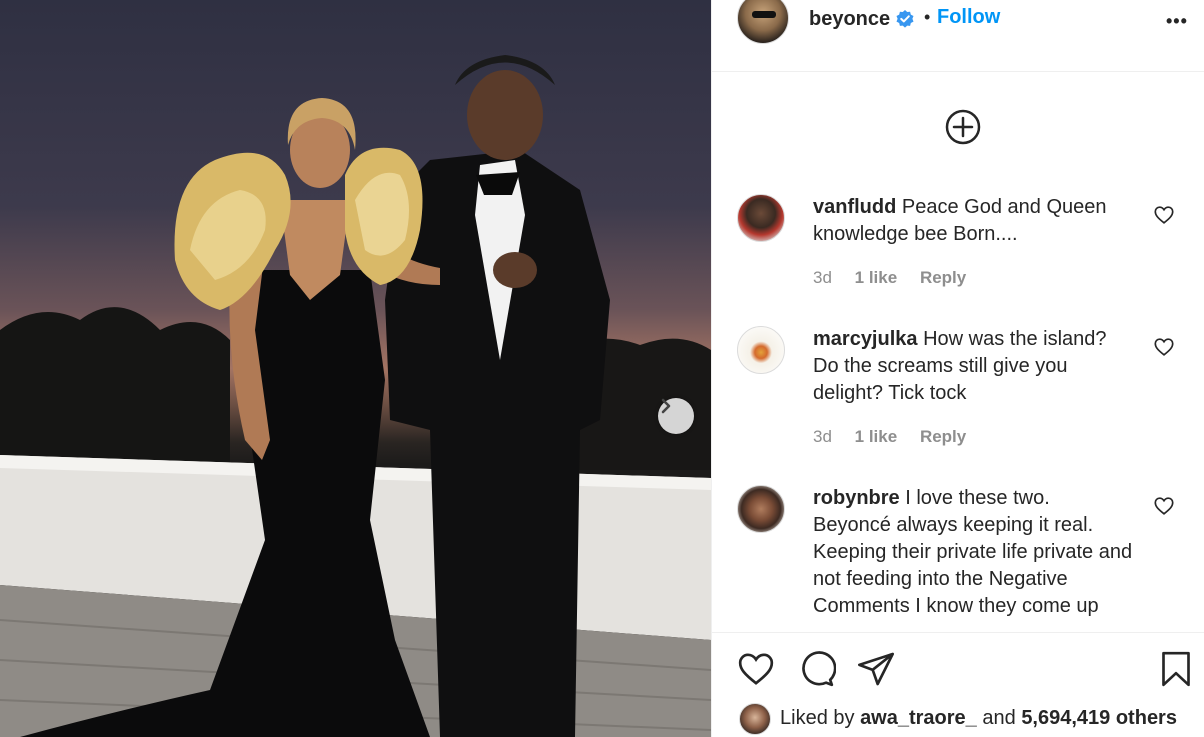 This screenshot has width=1204, height=737. I want to click on chevron-right-icon, so click(666, 406).